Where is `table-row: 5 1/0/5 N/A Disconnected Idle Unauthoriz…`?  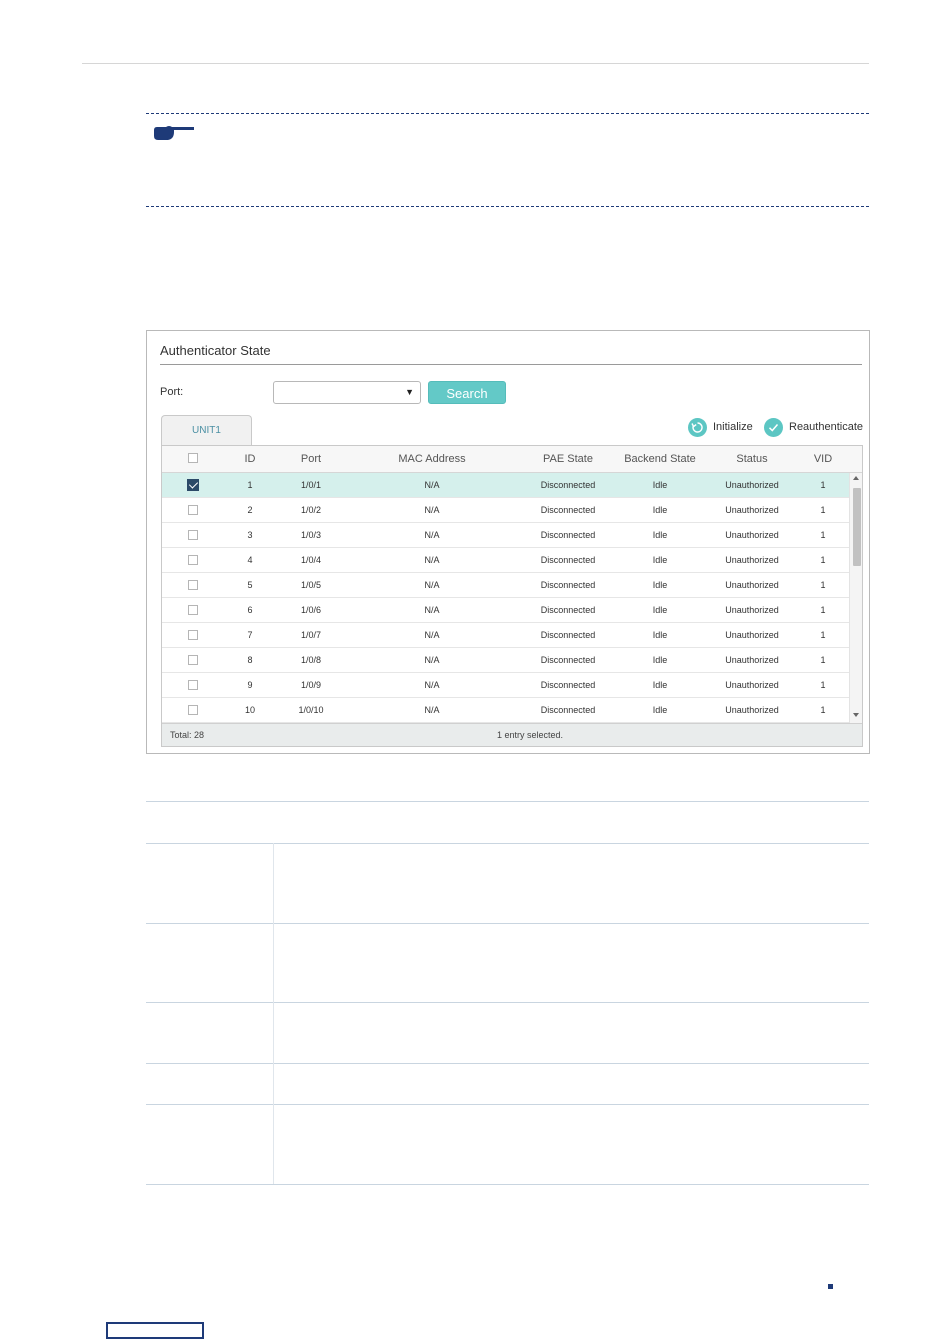 table-row: 5 1/0/5 N/A Disconnected Idle Unauthoriz… is located at coordinates (505, 585).